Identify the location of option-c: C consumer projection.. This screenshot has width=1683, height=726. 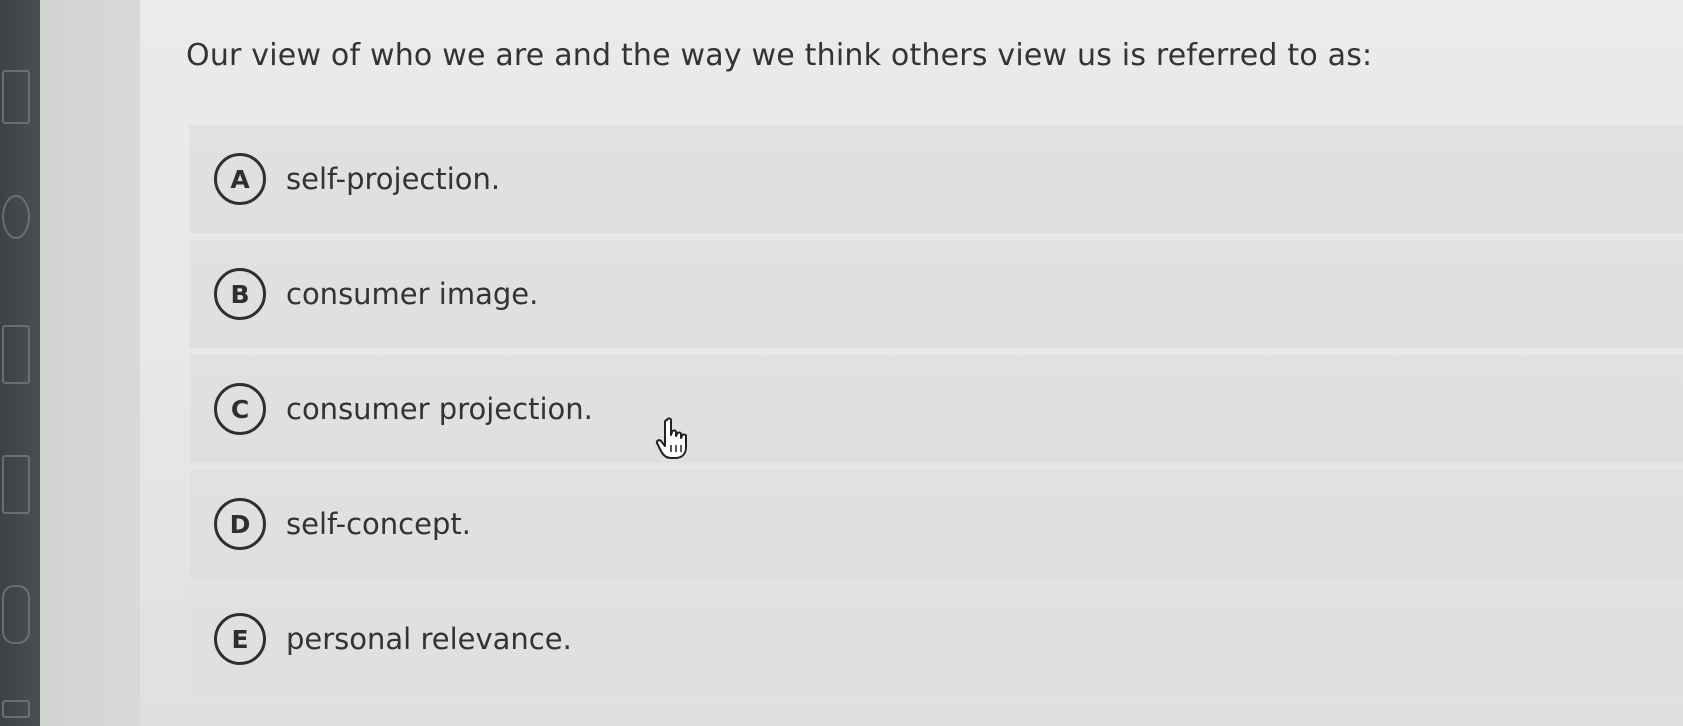
(936, 409).